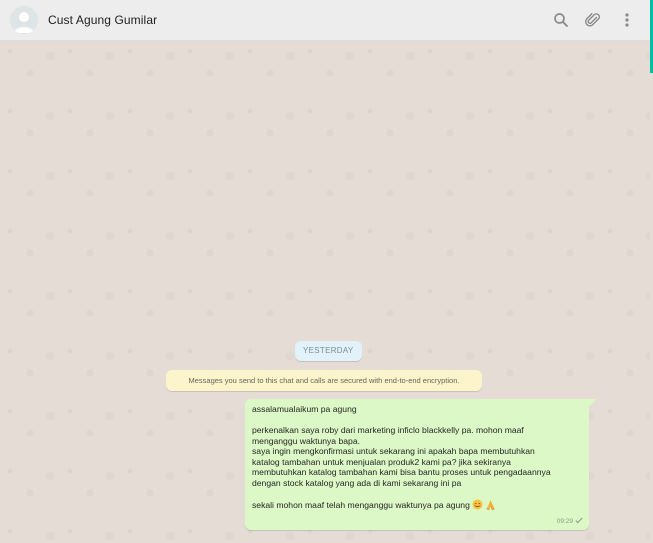 The width and height of the screenshot is (653, 543). Describe the element at coordinates (564, 521) in the screenshot. I see `message-time: 09:29` at that location.